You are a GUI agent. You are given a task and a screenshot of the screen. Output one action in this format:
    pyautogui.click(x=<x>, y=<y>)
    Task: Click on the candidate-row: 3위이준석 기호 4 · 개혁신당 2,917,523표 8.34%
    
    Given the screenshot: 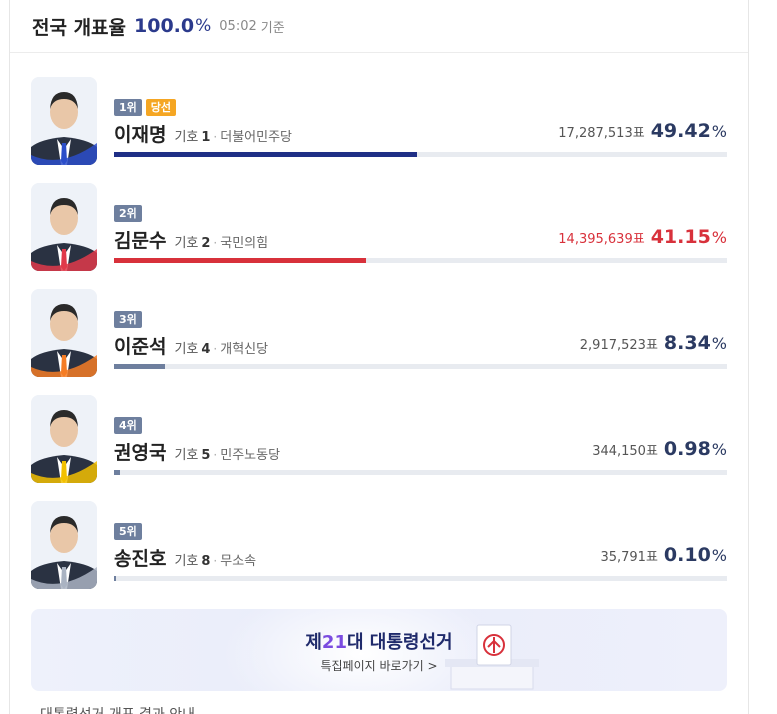 What is the action you would take?
    pyautogui.click(x=379, y=337)
    